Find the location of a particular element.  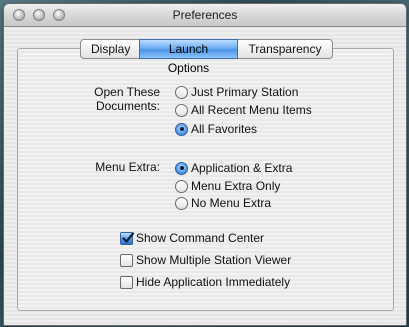

open-documents-label-line2: Documents: is located at coordinates (127, 106).